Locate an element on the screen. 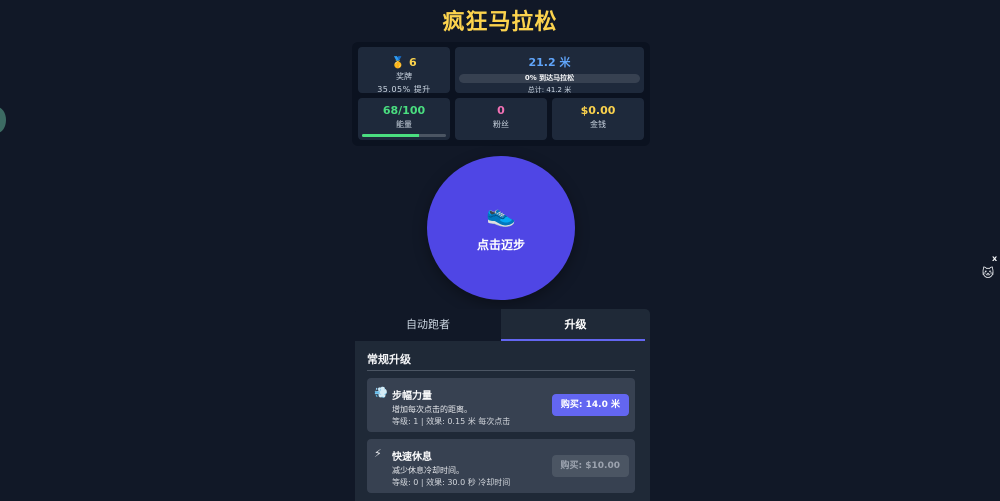 This screenshot has height=501, width=1000. distance-total: 总计: 41.2 米 is located at coordinates (549, 90).